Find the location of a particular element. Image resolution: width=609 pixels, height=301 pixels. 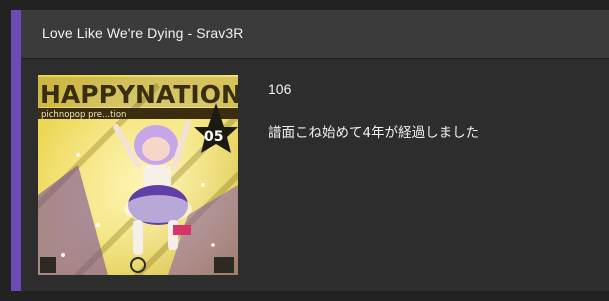

album-logo-text: HAPPYNATION is located at coordinates (139, 94).